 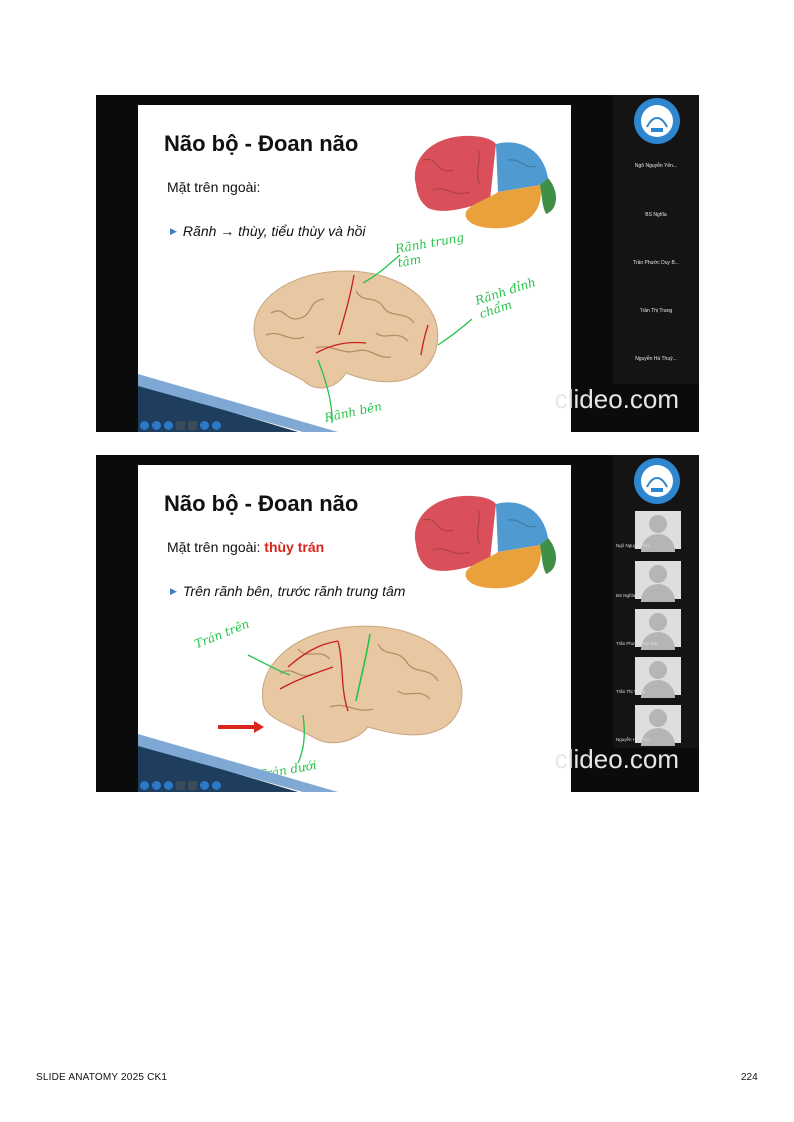 I want to click on slide-bullet: ▶ Rãnh → thùy, tiểu thùy và hồi, so click(x=268, y=231).